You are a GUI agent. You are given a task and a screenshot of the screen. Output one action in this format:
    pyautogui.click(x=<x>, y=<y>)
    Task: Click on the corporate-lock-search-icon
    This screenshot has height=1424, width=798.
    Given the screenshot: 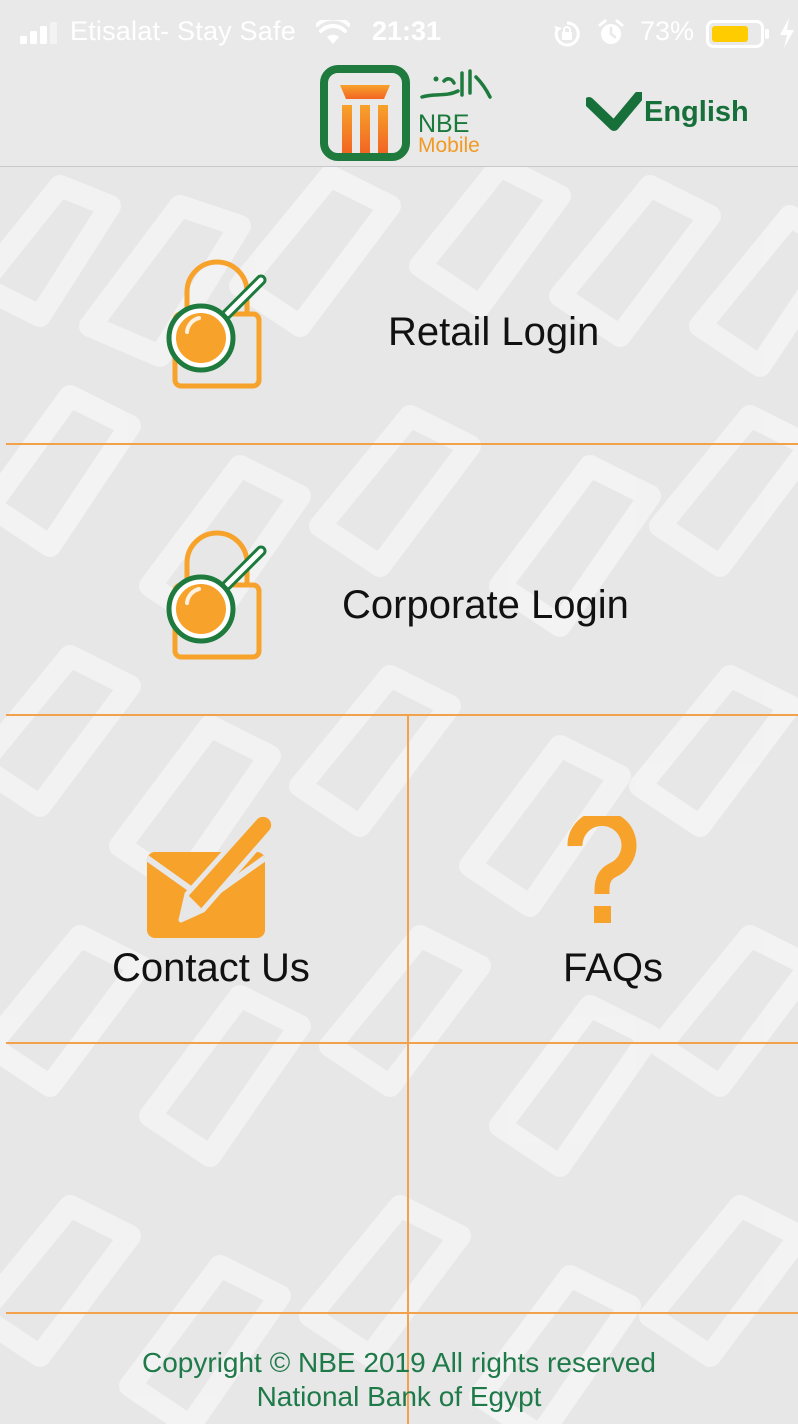 What is the action you would take?
    pyautogui.click(x=216, y=595)
    